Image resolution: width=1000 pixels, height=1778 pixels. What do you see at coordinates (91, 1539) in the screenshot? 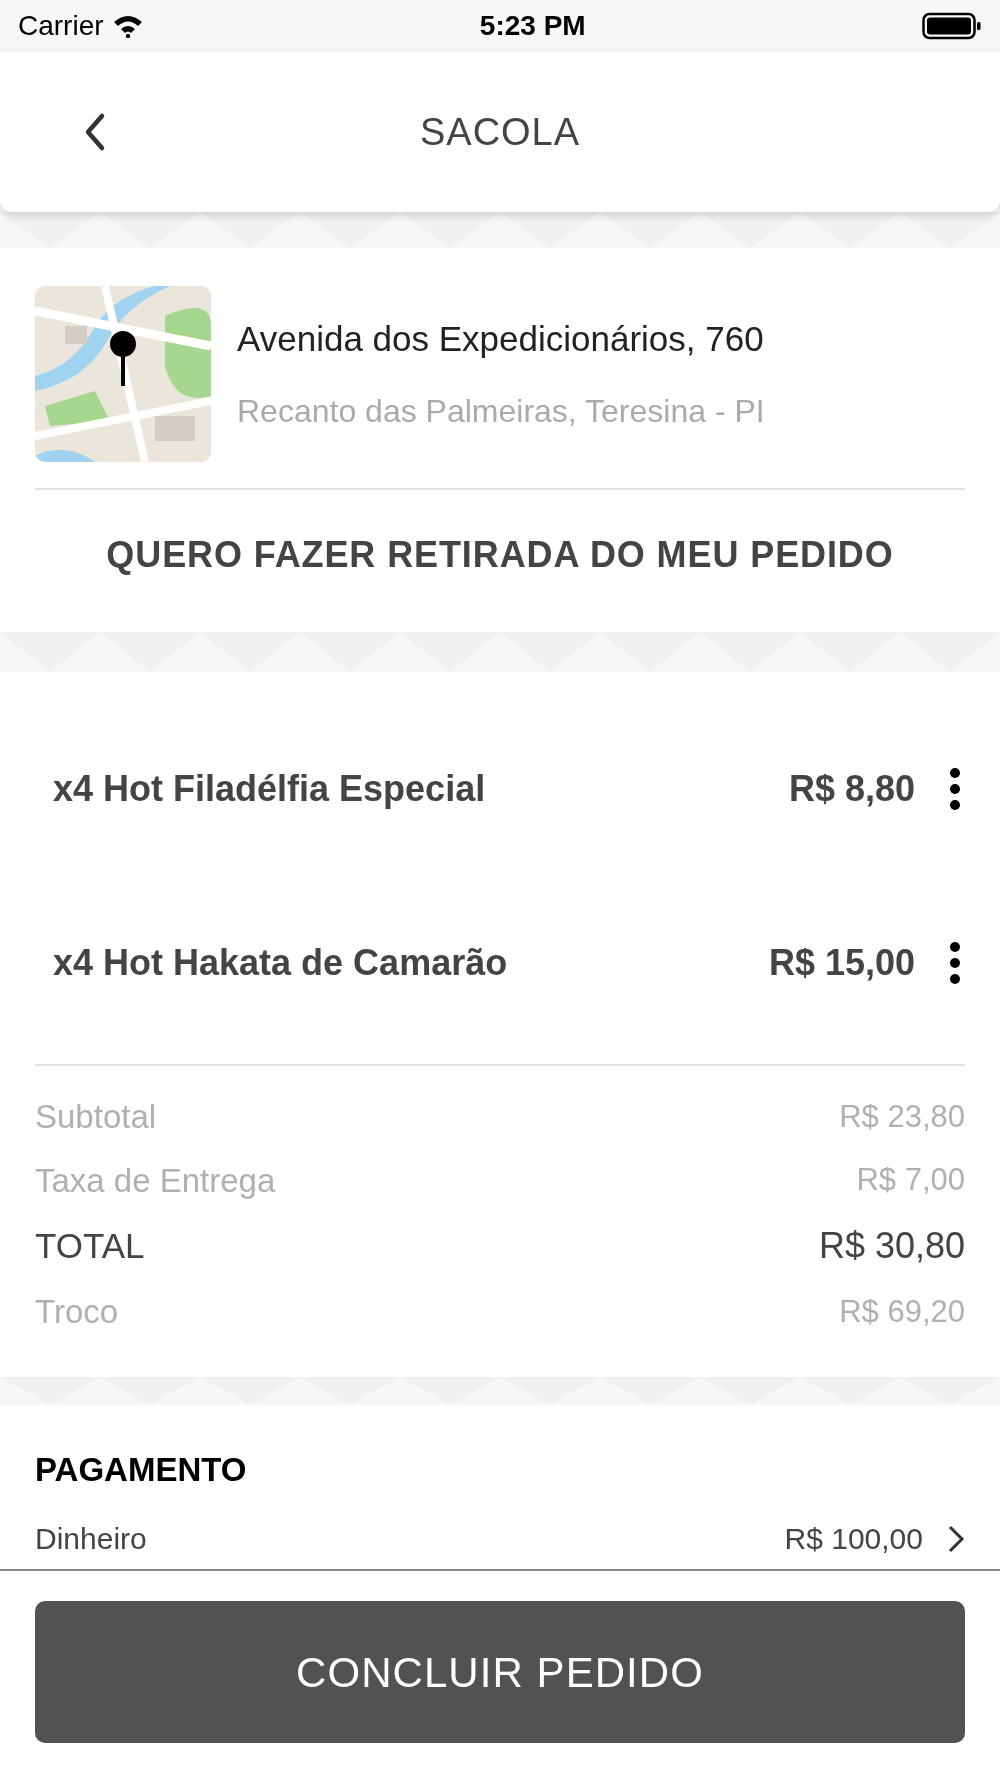
I see `payment-method: Dinheiro` at bounding box center [91, 1539].